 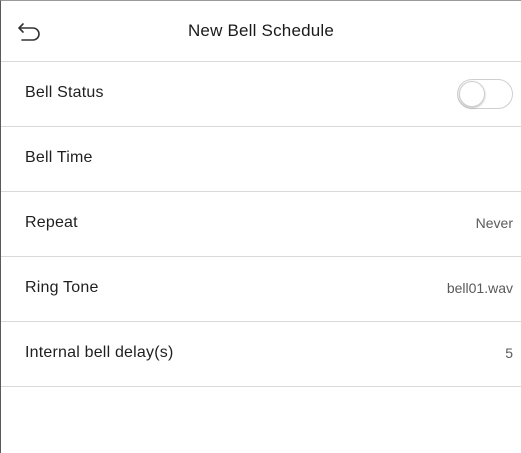 What do you see at coordinates (51, 222) in the screenshot?
I see `repeat-label: Repeat` at bounding box center [51, 222].